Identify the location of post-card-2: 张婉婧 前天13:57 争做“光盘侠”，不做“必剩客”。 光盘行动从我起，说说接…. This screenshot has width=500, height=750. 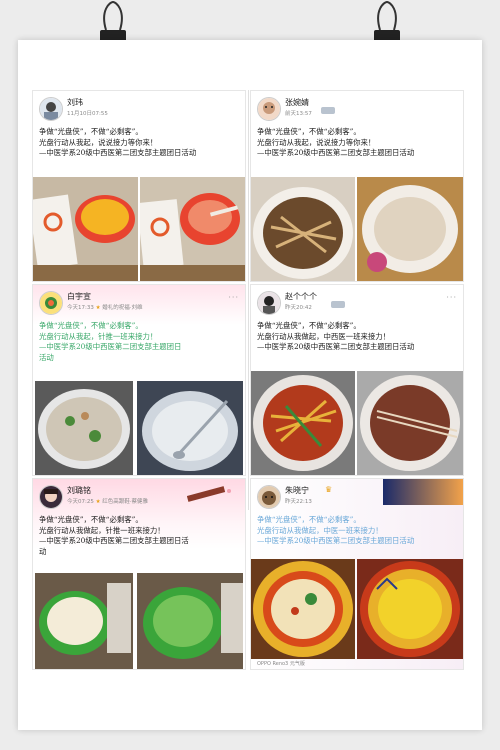
(357, 186).